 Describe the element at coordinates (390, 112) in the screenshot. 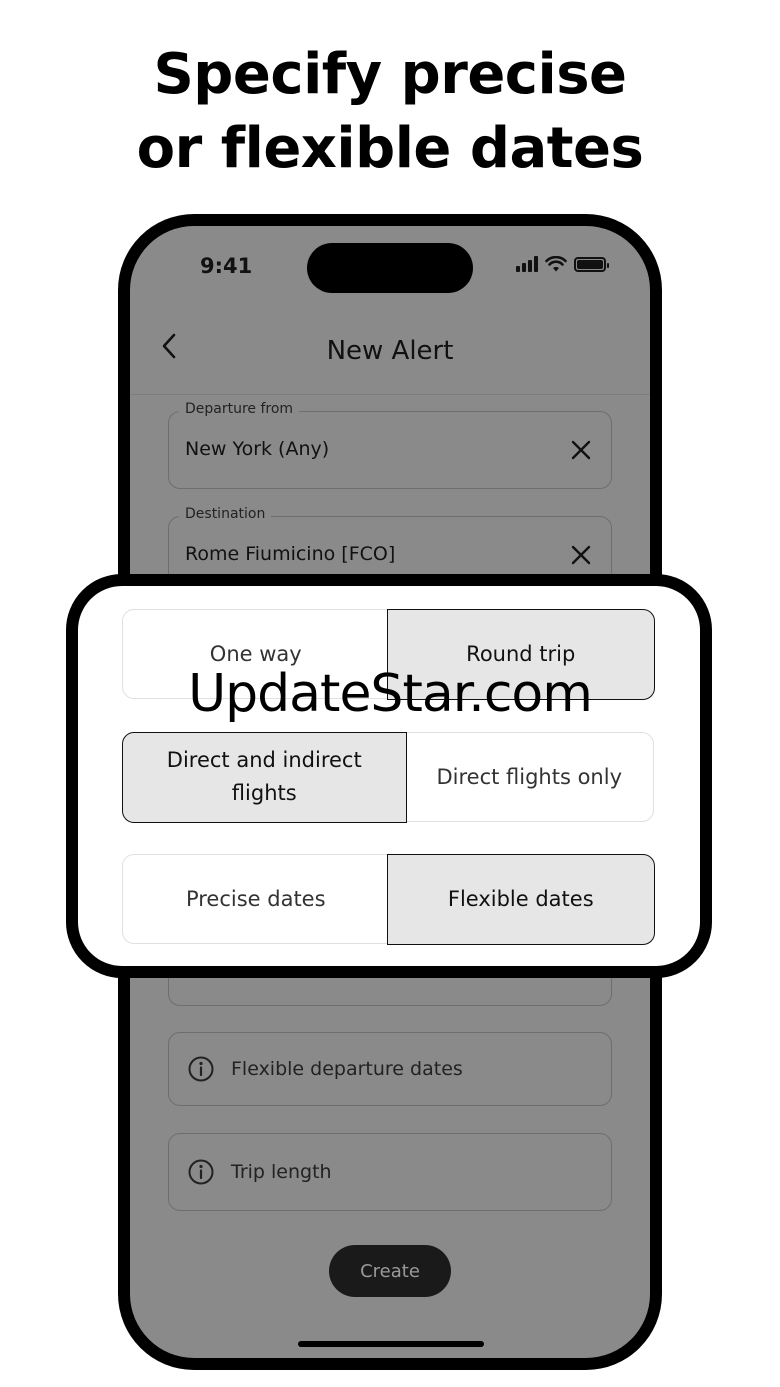

I see `headline: Specify precise or flexible dates` at that location.